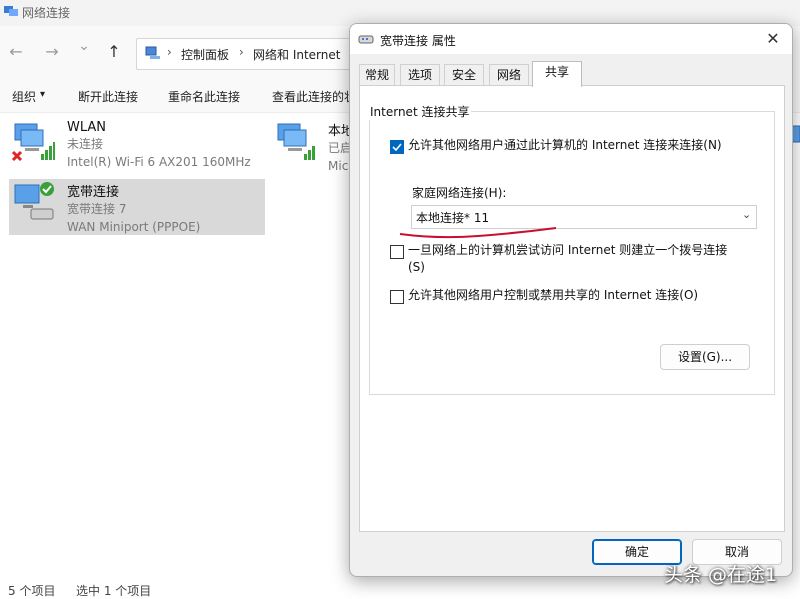  I want to click on close-icon: ✕, so click(773, 39).